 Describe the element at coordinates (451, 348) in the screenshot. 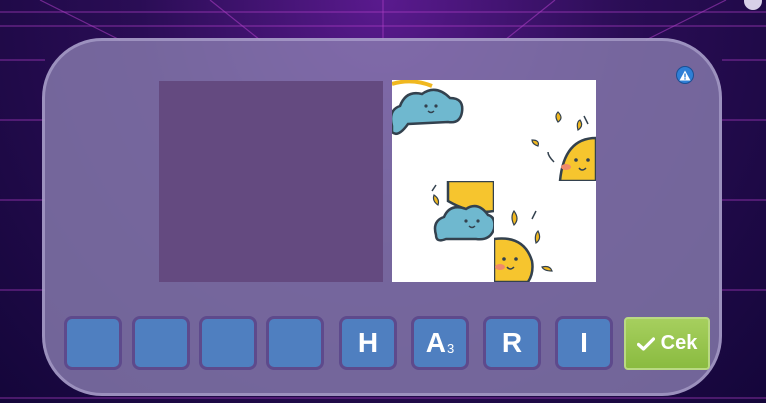

I see `slot-subscript: 3` at that location.